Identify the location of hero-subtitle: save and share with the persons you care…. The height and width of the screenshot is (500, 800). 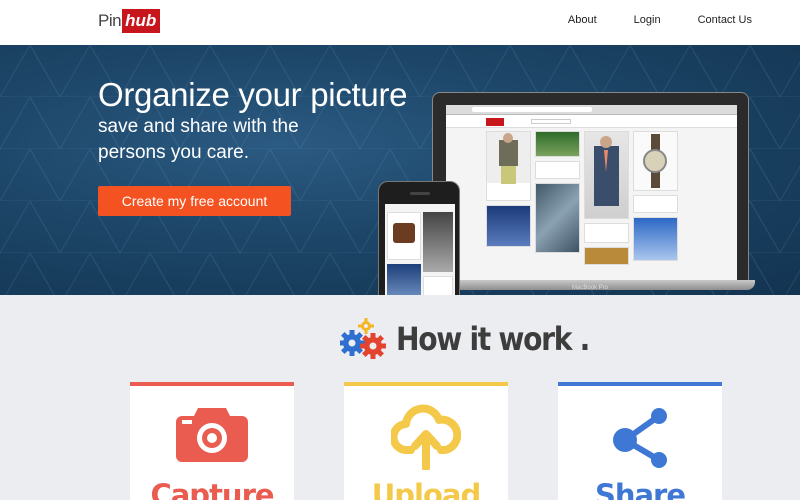
(198, 139).